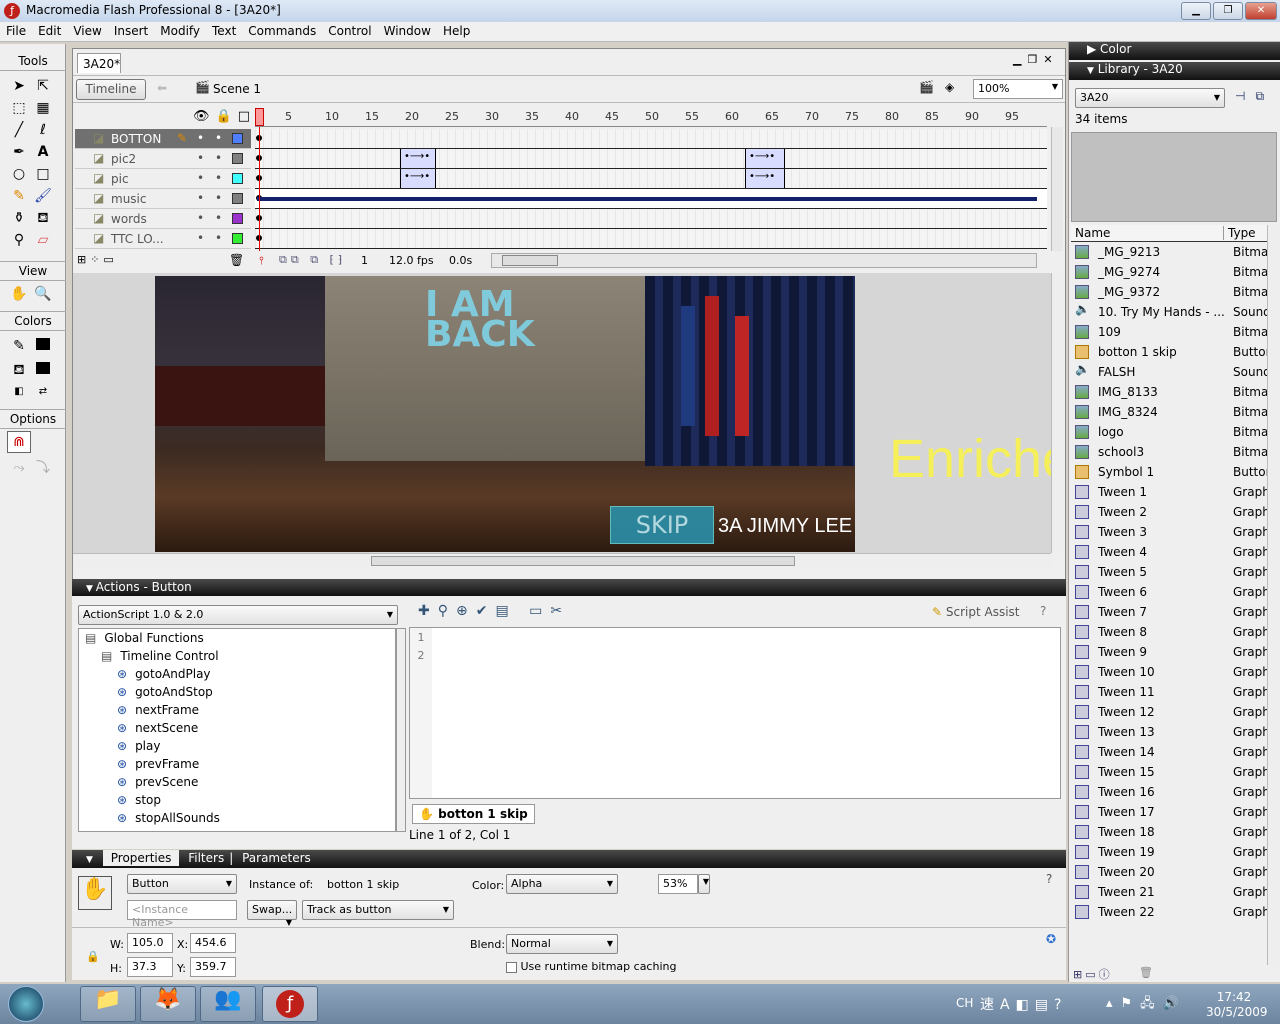 Image resolution: width=1280 pixels, height=1024 pixels. Describe the element at coordinates (248, 658) in the screenshot. I see `toolbox-item: ▤ Timeline Control` at that location.